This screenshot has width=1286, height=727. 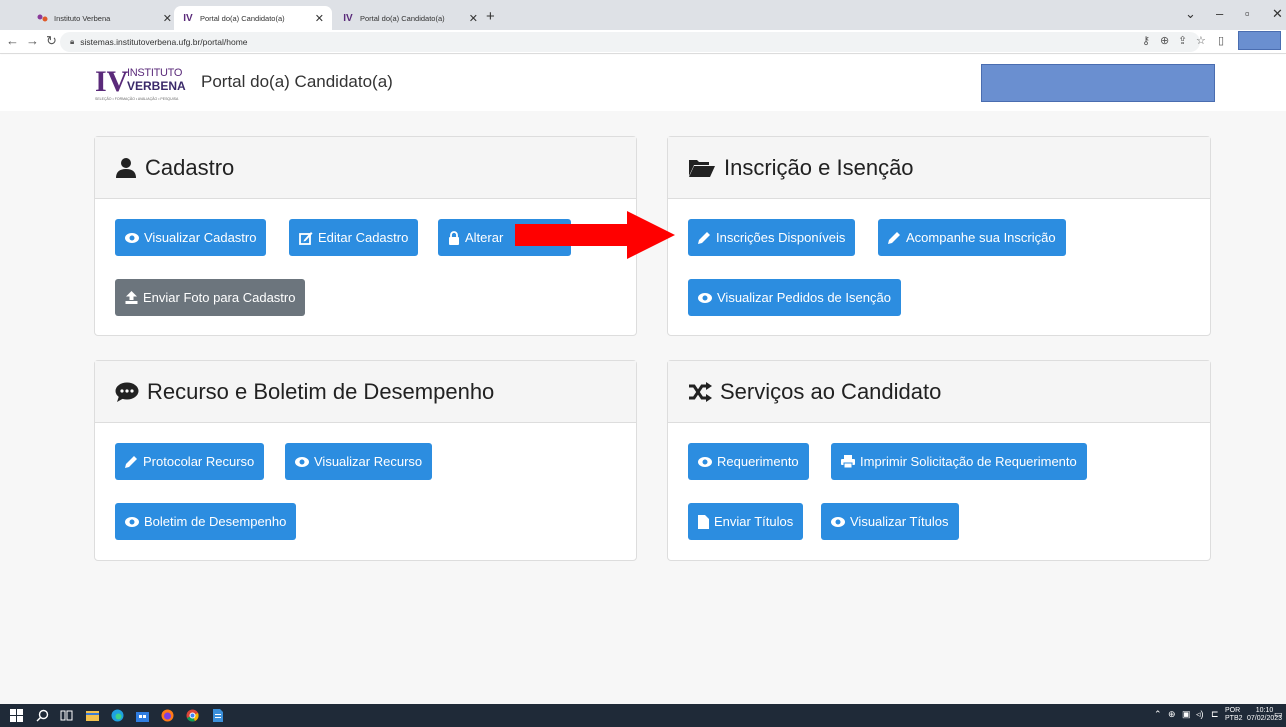 I want to click on red-arrow-annotation, so click(x=595, y=235).